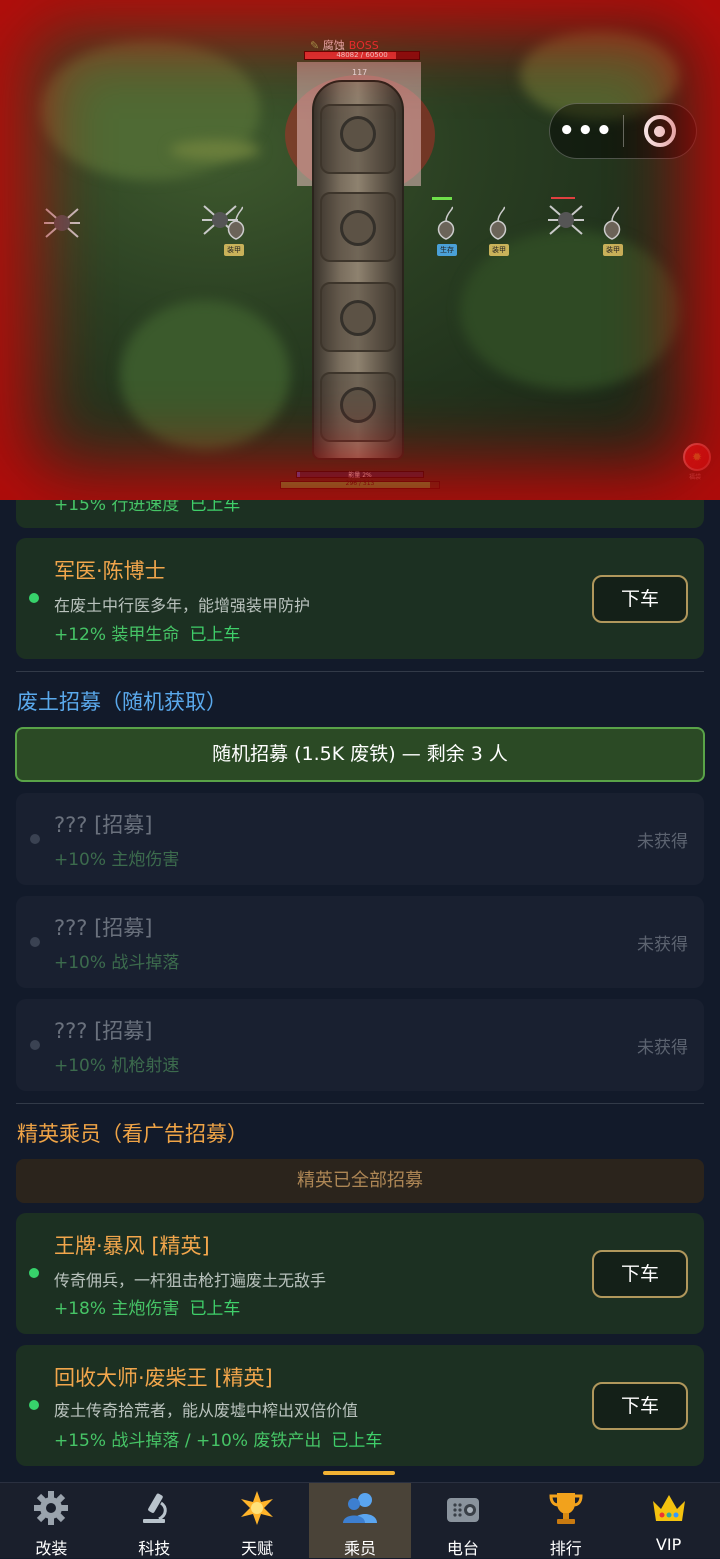 The image size is (720, 1559). What do you see at coordinates (462, 1510) in the screenshot?
I see `radio-icon` at bounding box center [462, 1510].